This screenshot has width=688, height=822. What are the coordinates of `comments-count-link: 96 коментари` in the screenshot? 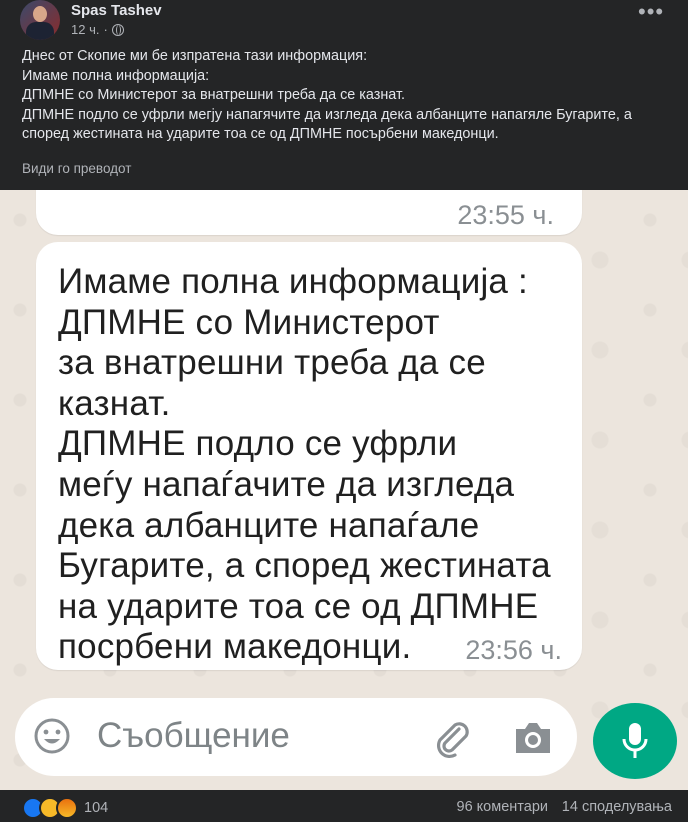 It's located at (502, 807).